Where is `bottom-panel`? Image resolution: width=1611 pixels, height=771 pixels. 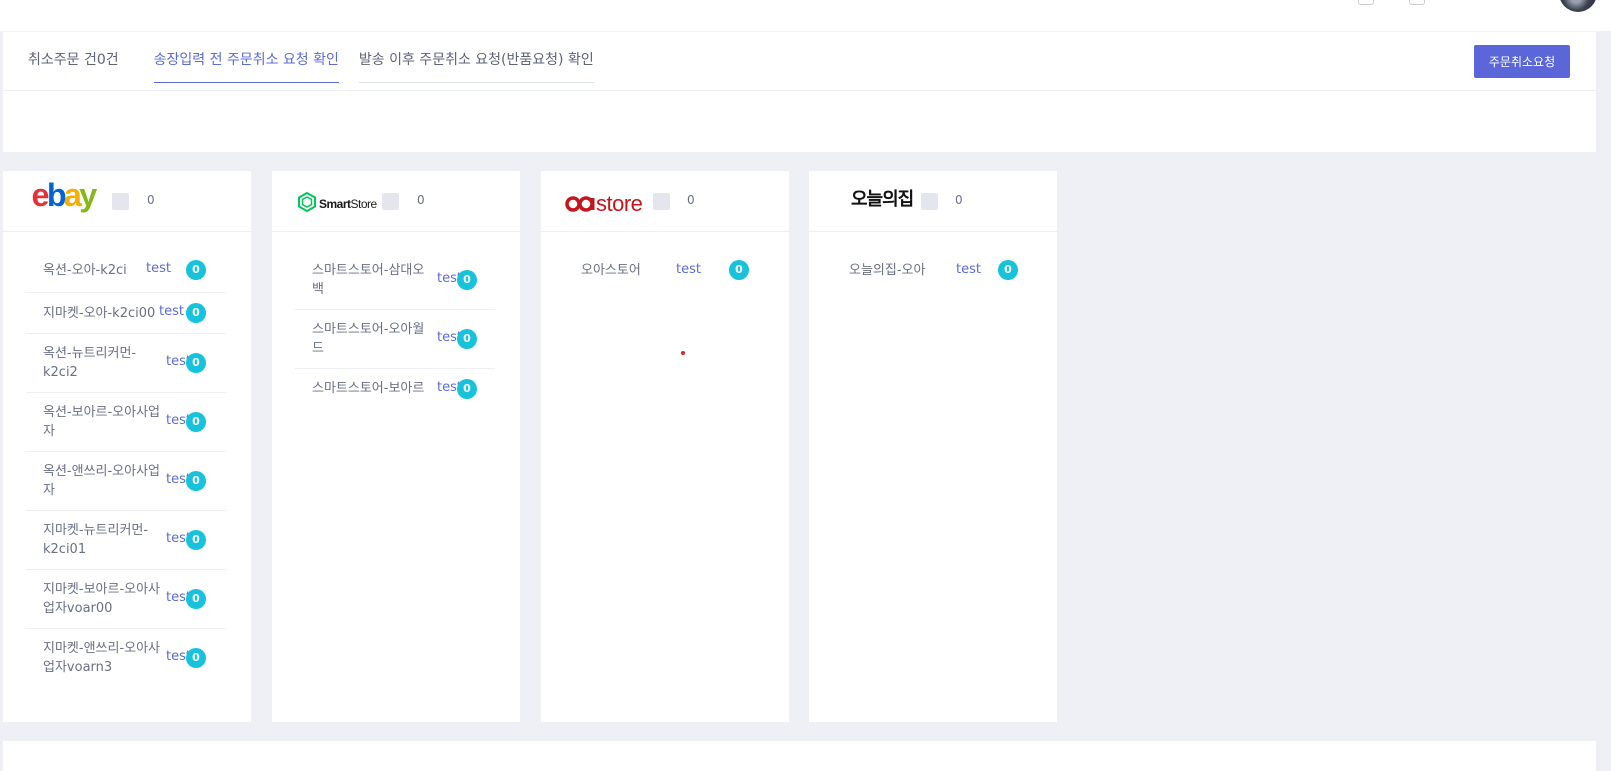 bottom-panel is located at coordinates (799, 756).